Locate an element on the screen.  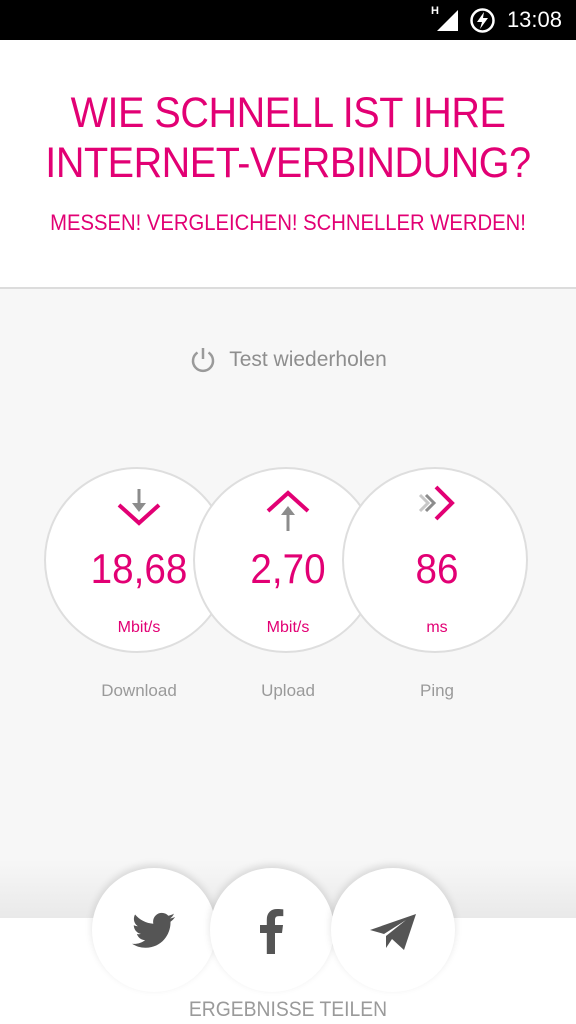
twitter-icon is located at coordinates (153, 930).